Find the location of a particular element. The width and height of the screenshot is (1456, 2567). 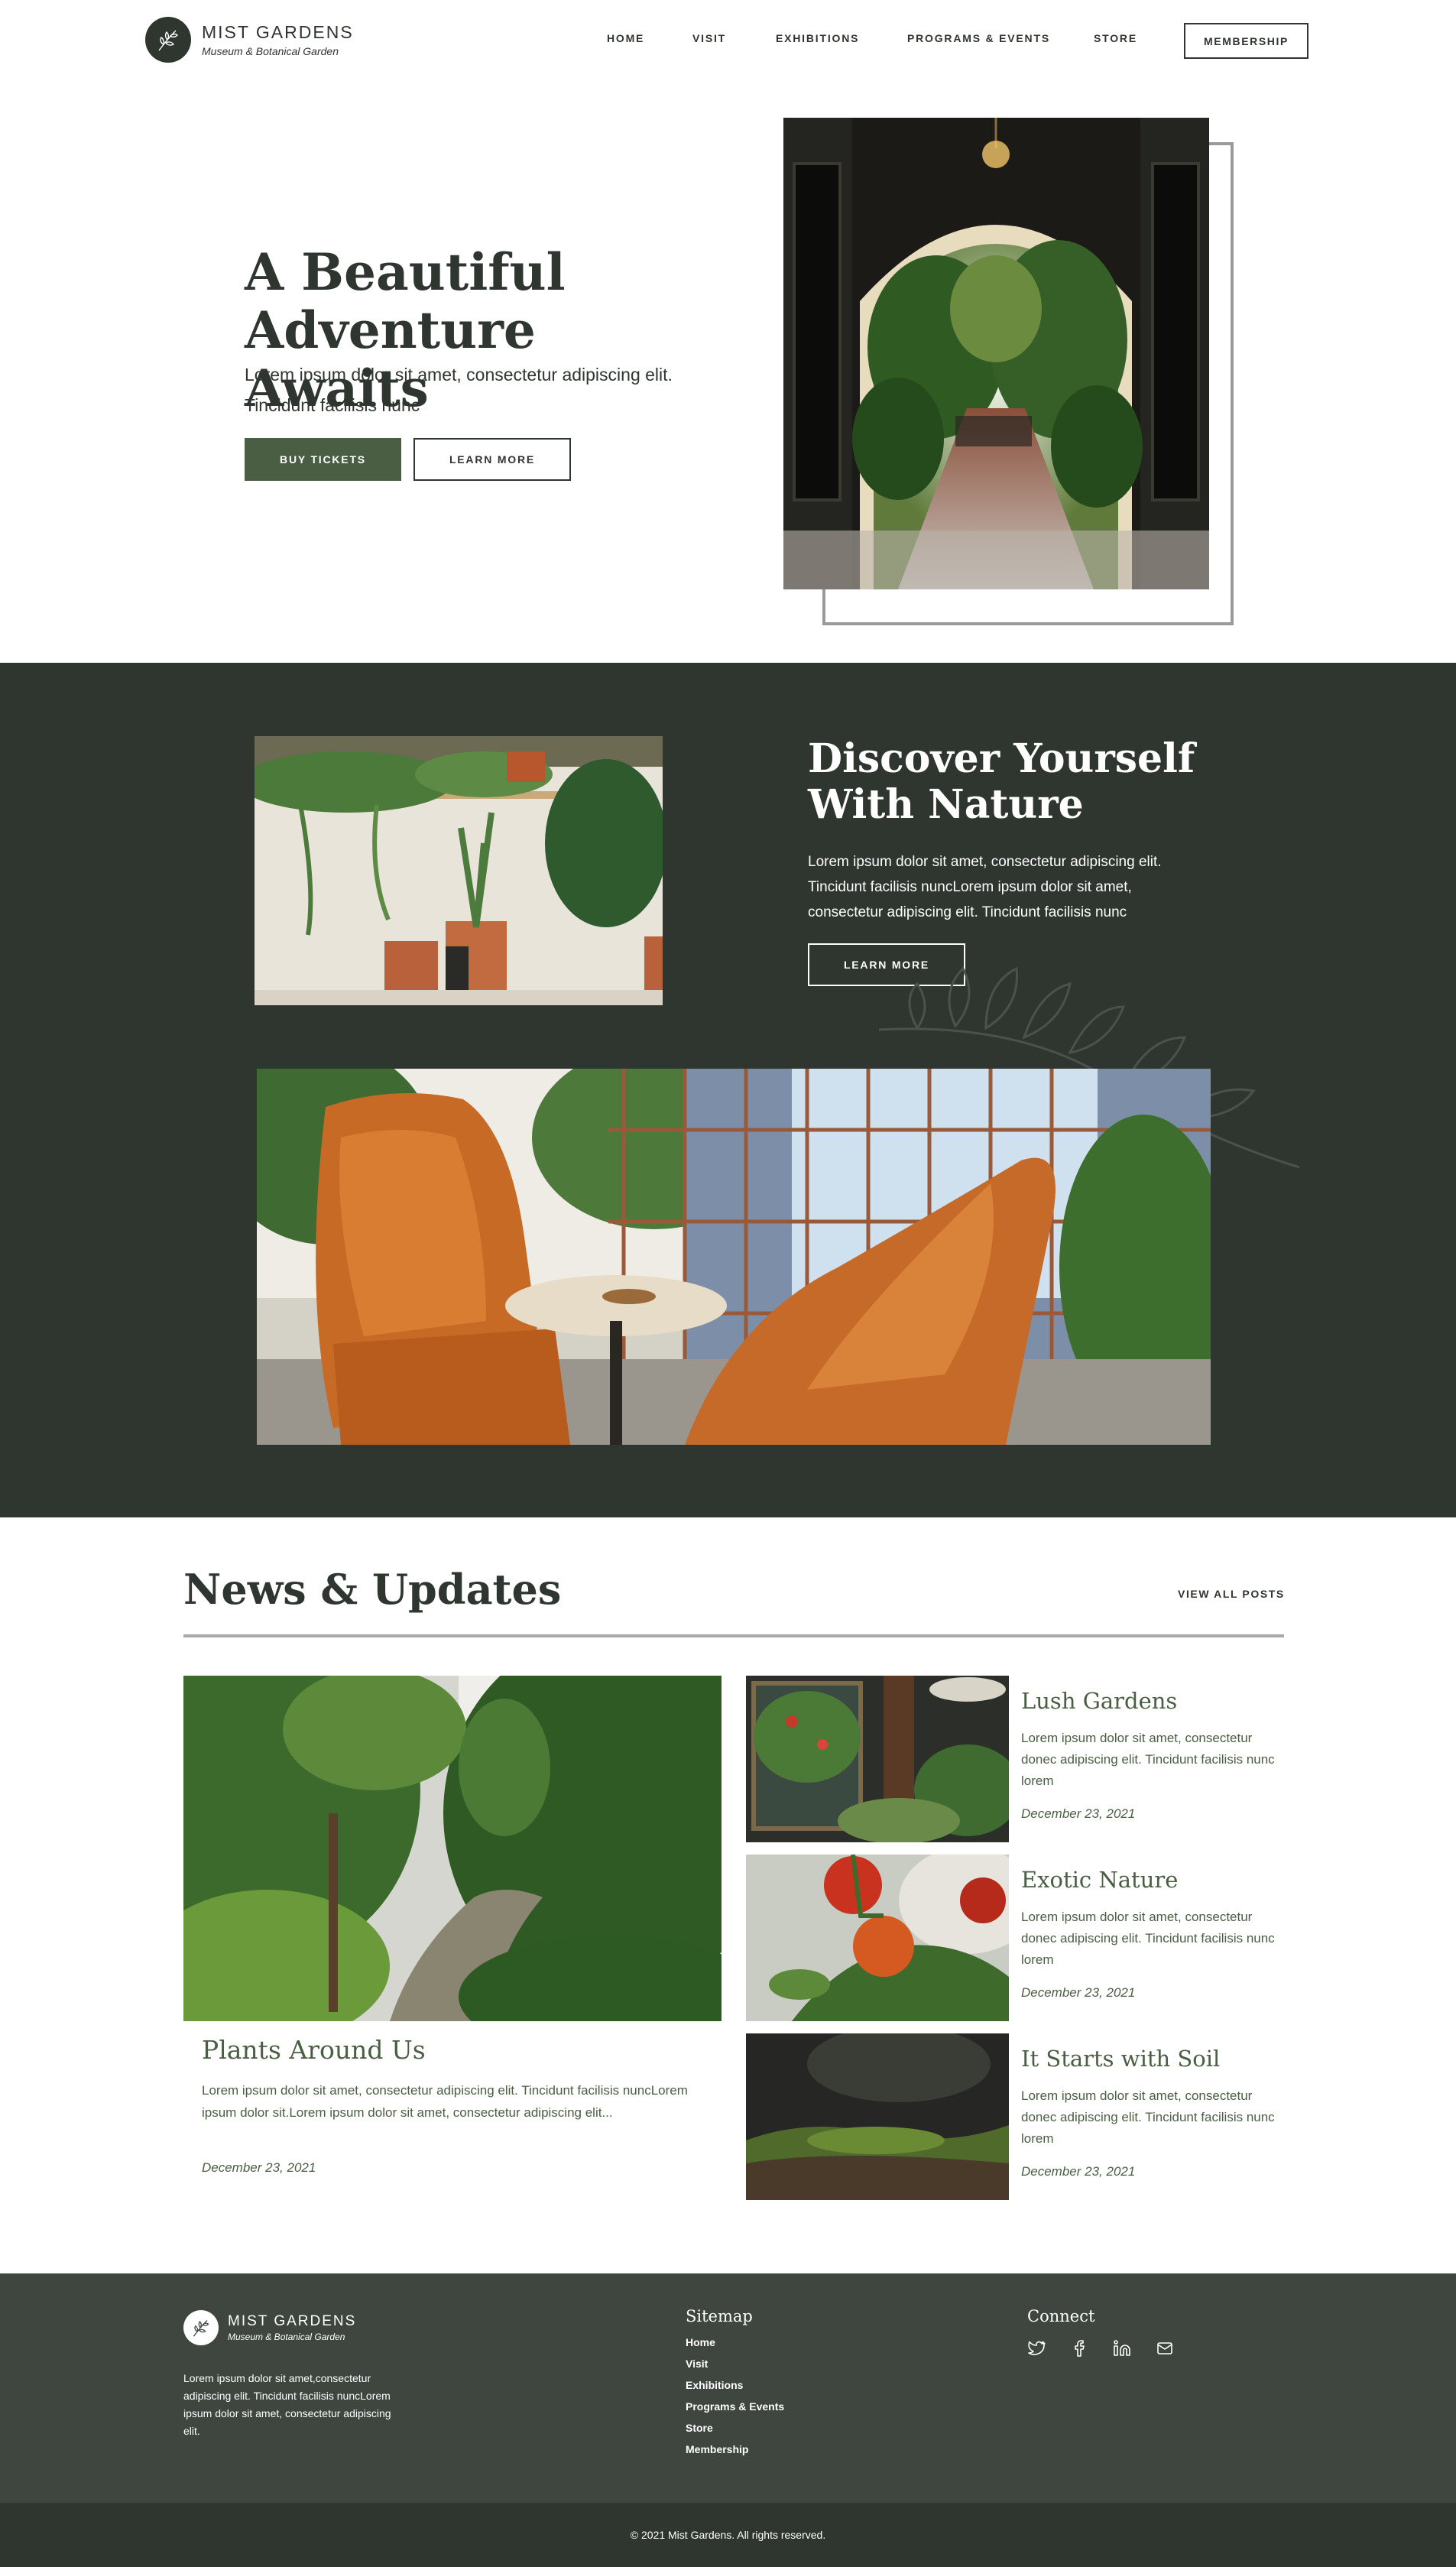

sitemap-link-membership: Membership is located at coordinates (717, 2449).